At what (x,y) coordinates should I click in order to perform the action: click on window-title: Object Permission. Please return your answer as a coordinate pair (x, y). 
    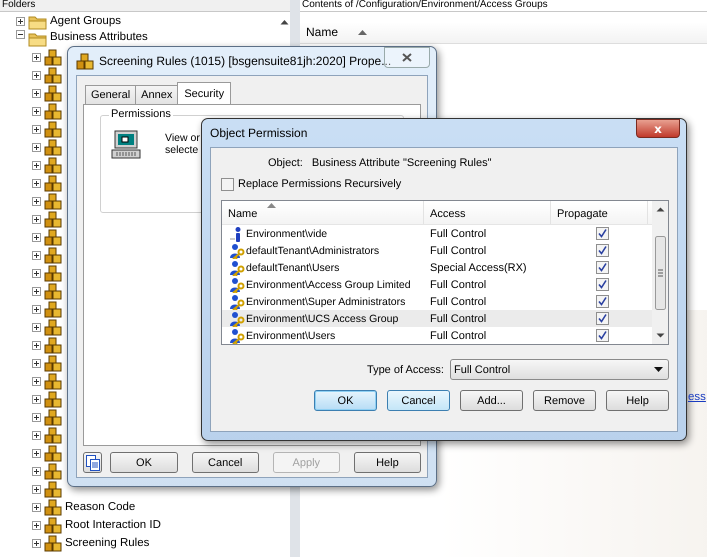
    Looking at the image, I should click on (259, 133).